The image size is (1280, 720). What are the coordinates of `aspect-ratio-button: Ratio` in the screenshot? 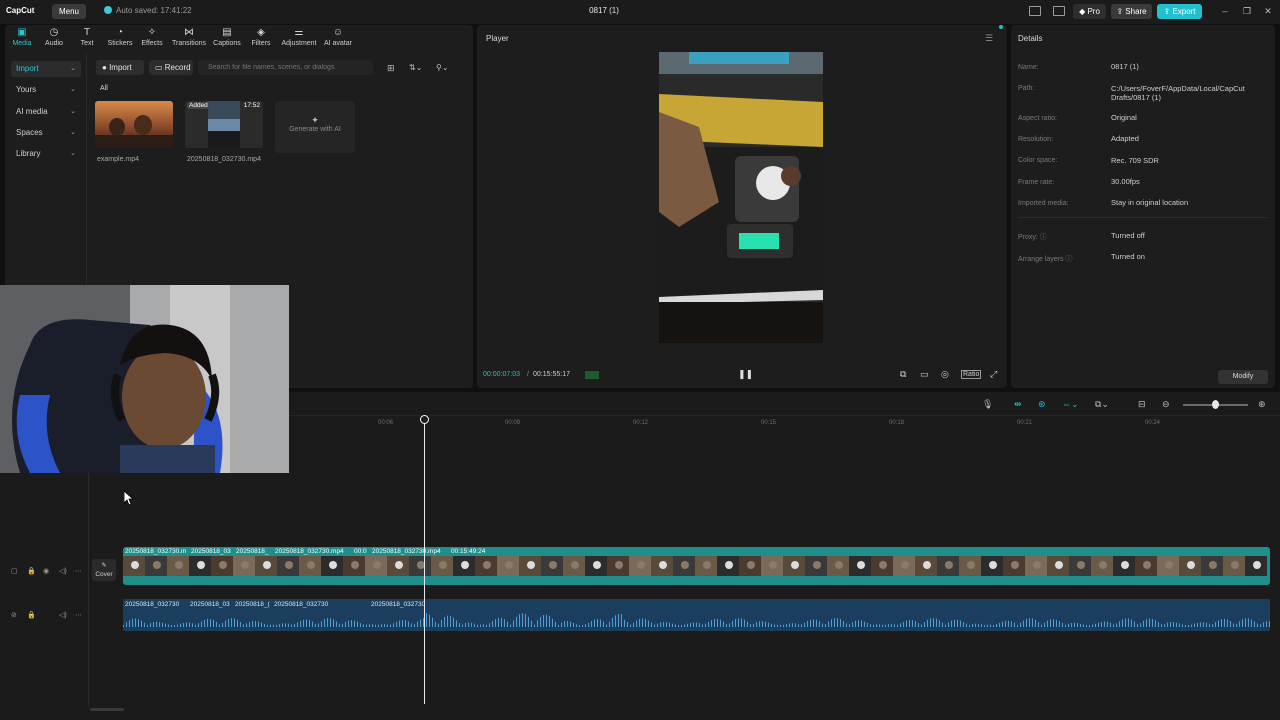 It's located at (971, 374).